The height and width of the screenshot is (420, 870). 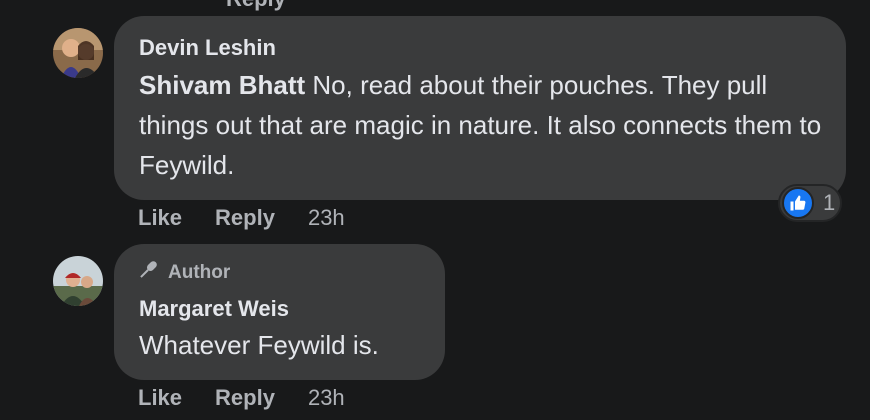 What do you see at coordinates (207, 48) in the screenshot?
I see `comment-author-name: Devin Leshin` at bounding box center [207, 48].